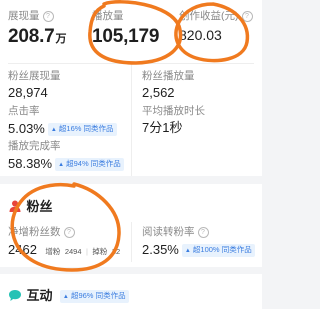 This screenshot has height=309, width=320. Describe the element at coordinates (160, 249) in the screenshot. I see `conversion-value: 2.35%` at that location.